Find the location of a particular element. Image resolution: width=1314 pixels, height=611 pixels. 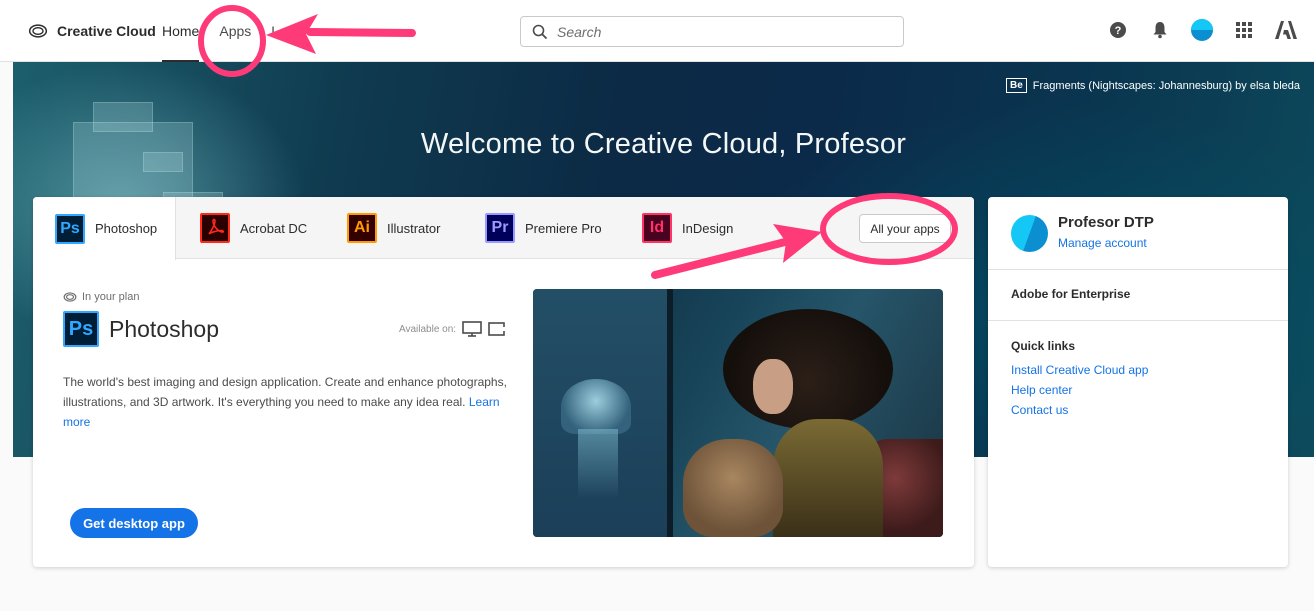

top-bar: Creative Cloud Home Apps Learn ? is located at coordinates (657, 31).